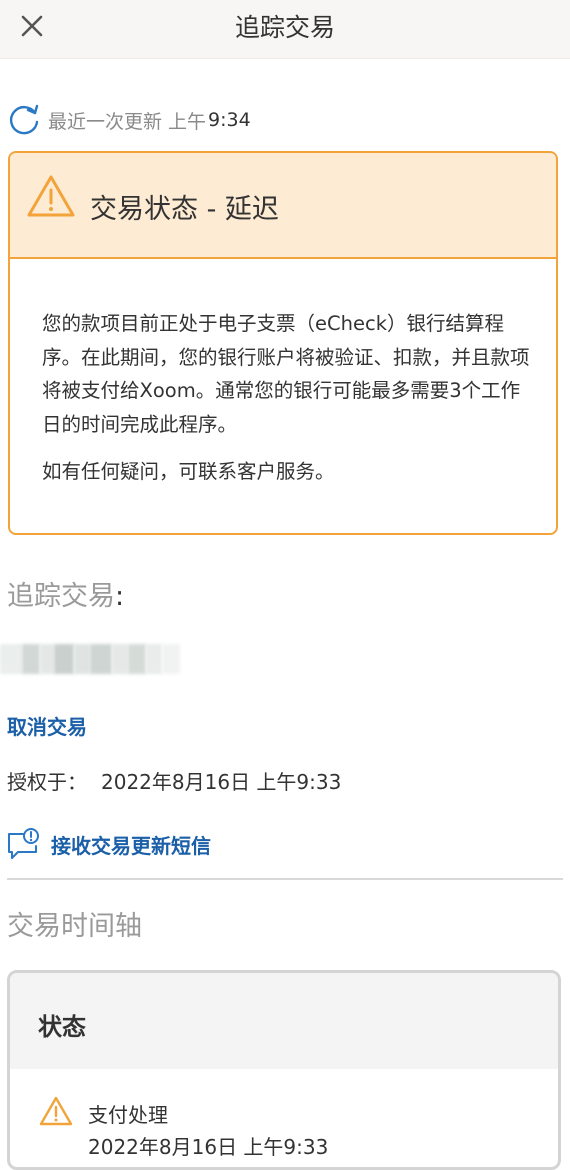 The width and height of the screenshot is (570, 1170). I want to click on status-card-title: 状态, so click(62, 1027).